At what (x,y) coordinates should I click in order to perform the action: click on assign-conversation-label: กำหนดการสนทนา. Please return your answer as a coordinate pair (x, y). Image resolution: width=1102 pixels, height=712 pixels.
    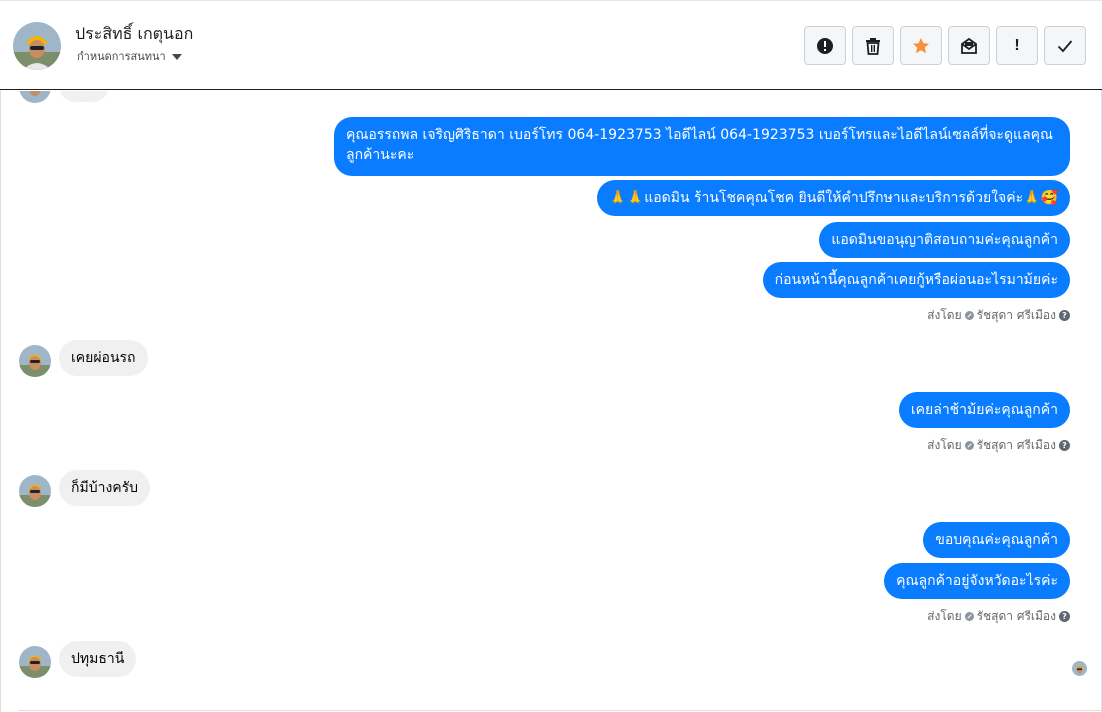
    Looking at the image, I should click on (121, 56).